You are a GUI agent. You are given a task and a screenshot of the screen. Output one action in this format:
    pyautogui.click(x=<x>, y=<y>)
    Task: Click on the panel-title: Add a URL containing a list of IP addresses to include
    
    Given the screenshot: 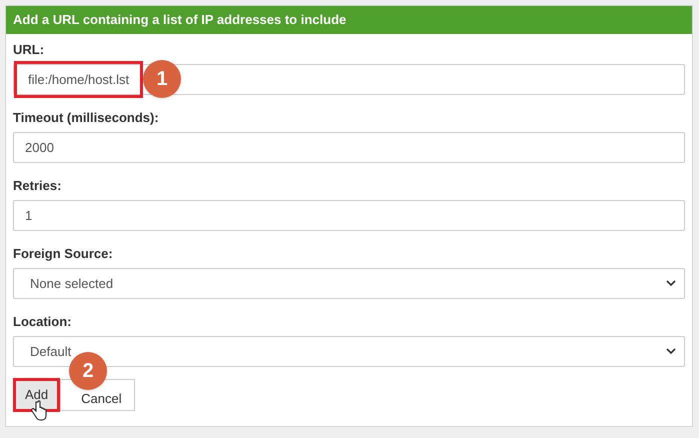 What is the action you would take?
    pyautogui.click(x=349, y=20)
    